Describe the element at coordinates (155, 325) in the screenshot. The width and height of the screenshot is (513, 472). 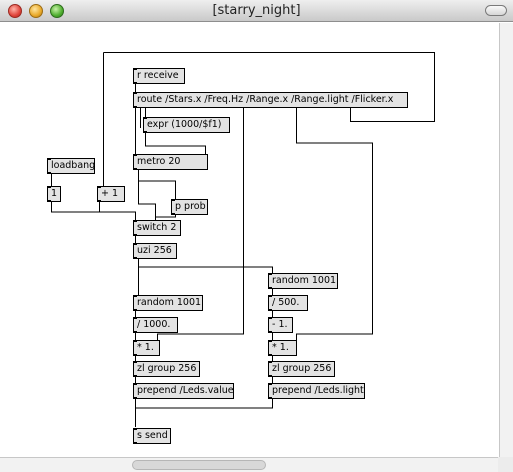
I see `divide-left-object: / 1000.` at that location.